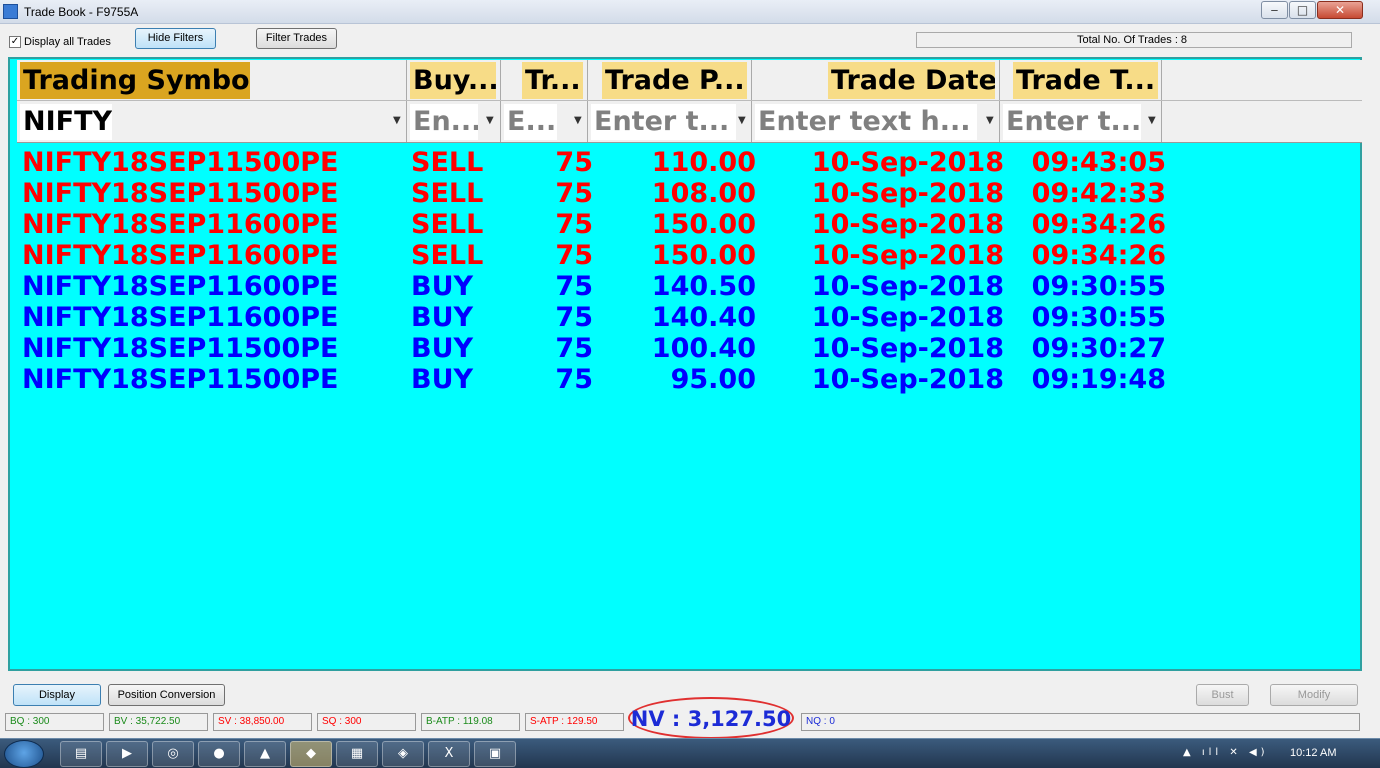 This screenshot has height=768, width=1380. I want to click on status-sell-atp: S-ATP : 129.50, so click(574, 722).